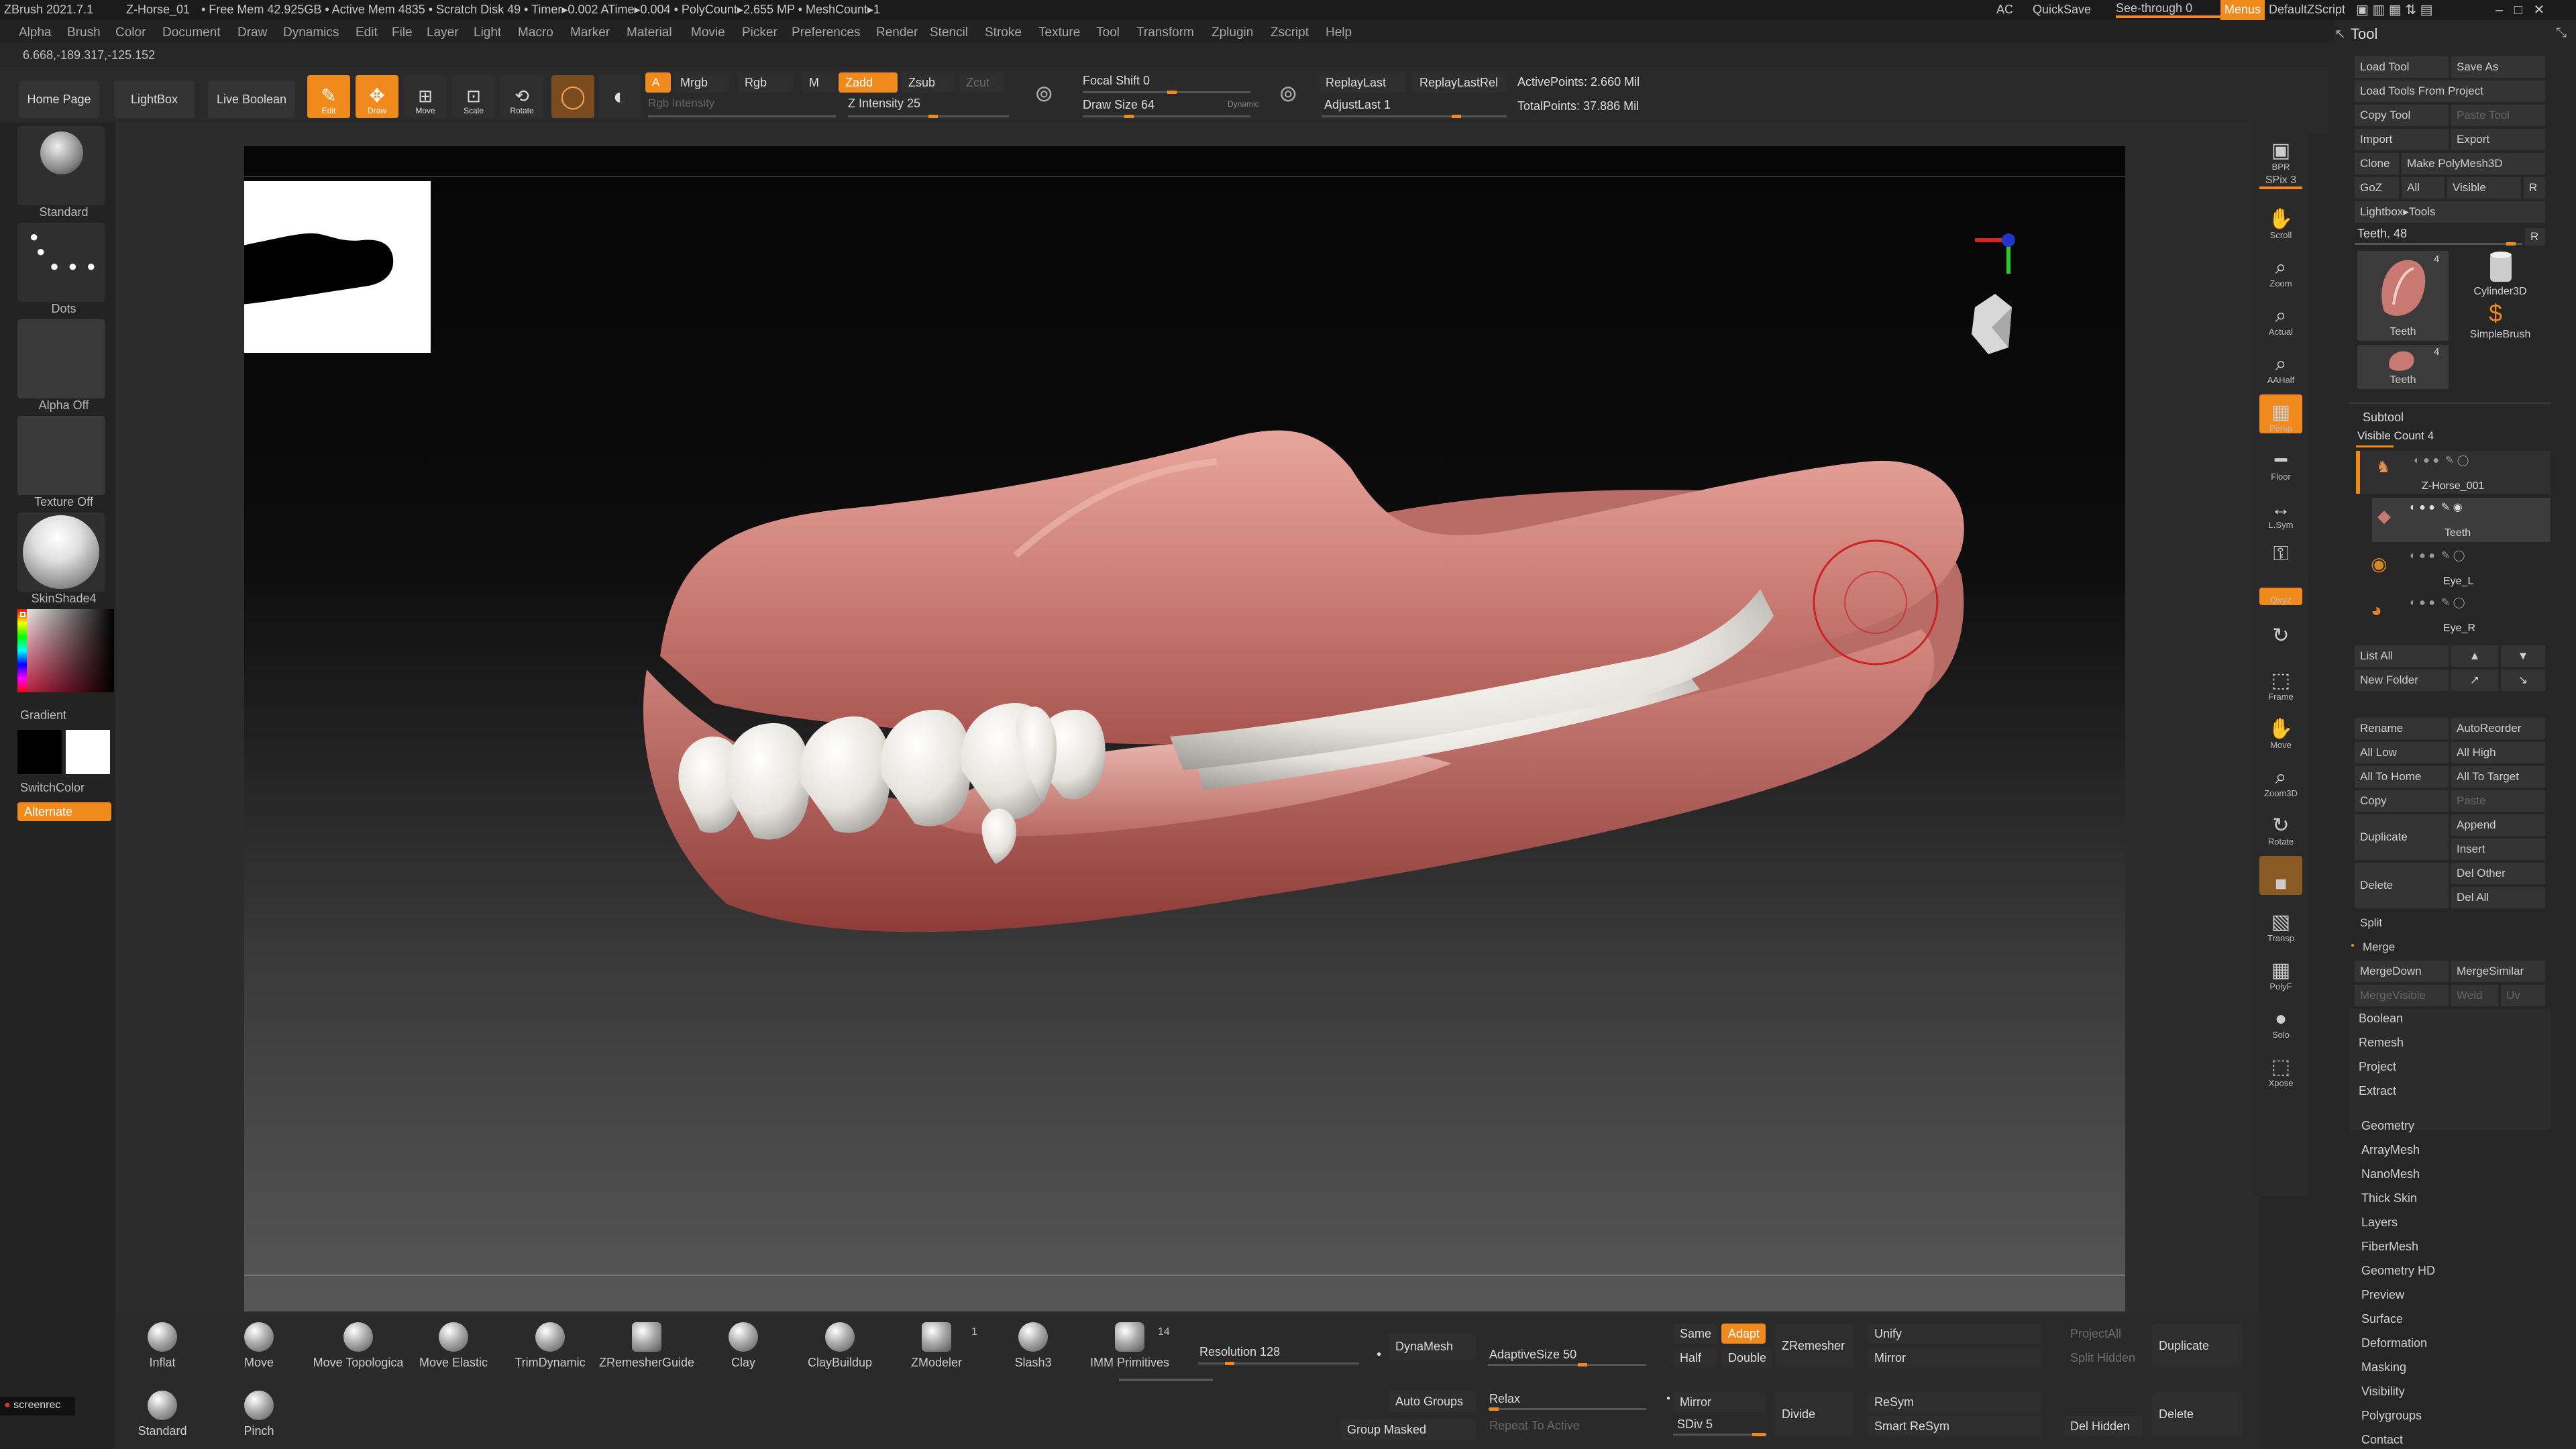 The height and width of the screenshot is (1449, 2576). What do you see at coordinates (2387, 1126) in the screenshot?
I see `geometry-subpalette: Geometry` at bounding box center [2387, 1126].